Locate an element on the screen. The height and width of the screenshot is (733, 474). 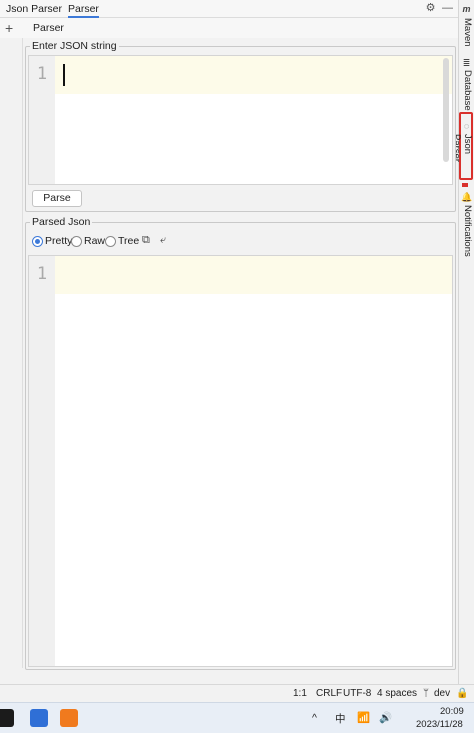
text-caret is located at coordinates (64, 75).